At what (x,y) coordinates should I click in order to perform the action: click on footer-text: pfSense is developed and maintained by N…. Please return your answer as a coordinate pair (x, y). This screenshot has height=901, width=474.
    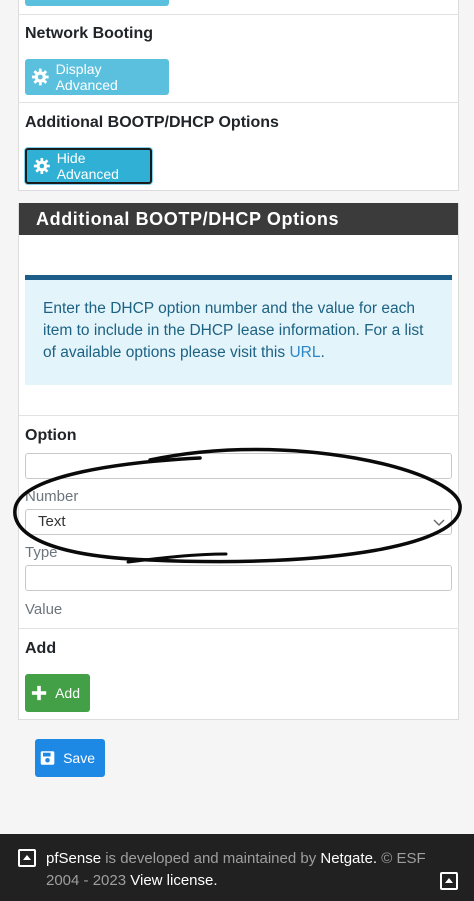
    Looking at the image, I should click on (251, 870).